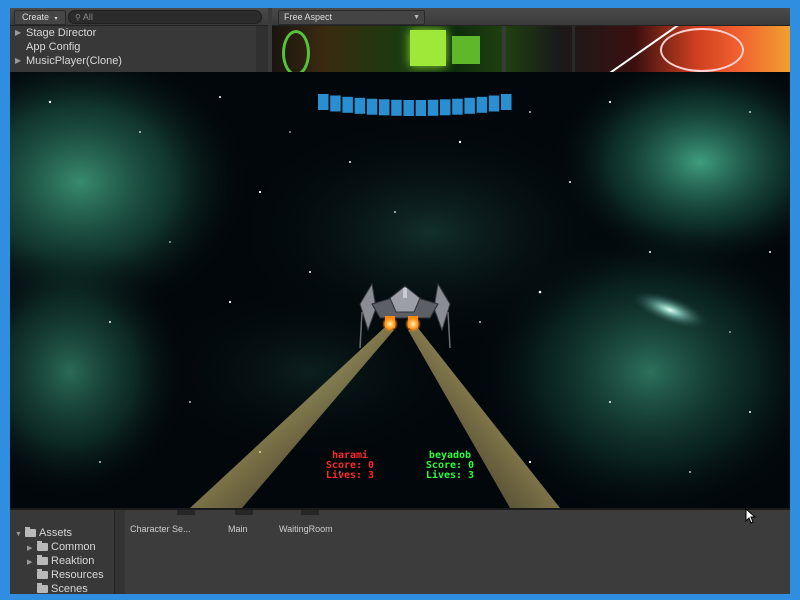 Image resolution: width=800 pixels, height=600 pixels. I want to click on game-view-toolbar: Free Aspect ▼, so click(531, 17).